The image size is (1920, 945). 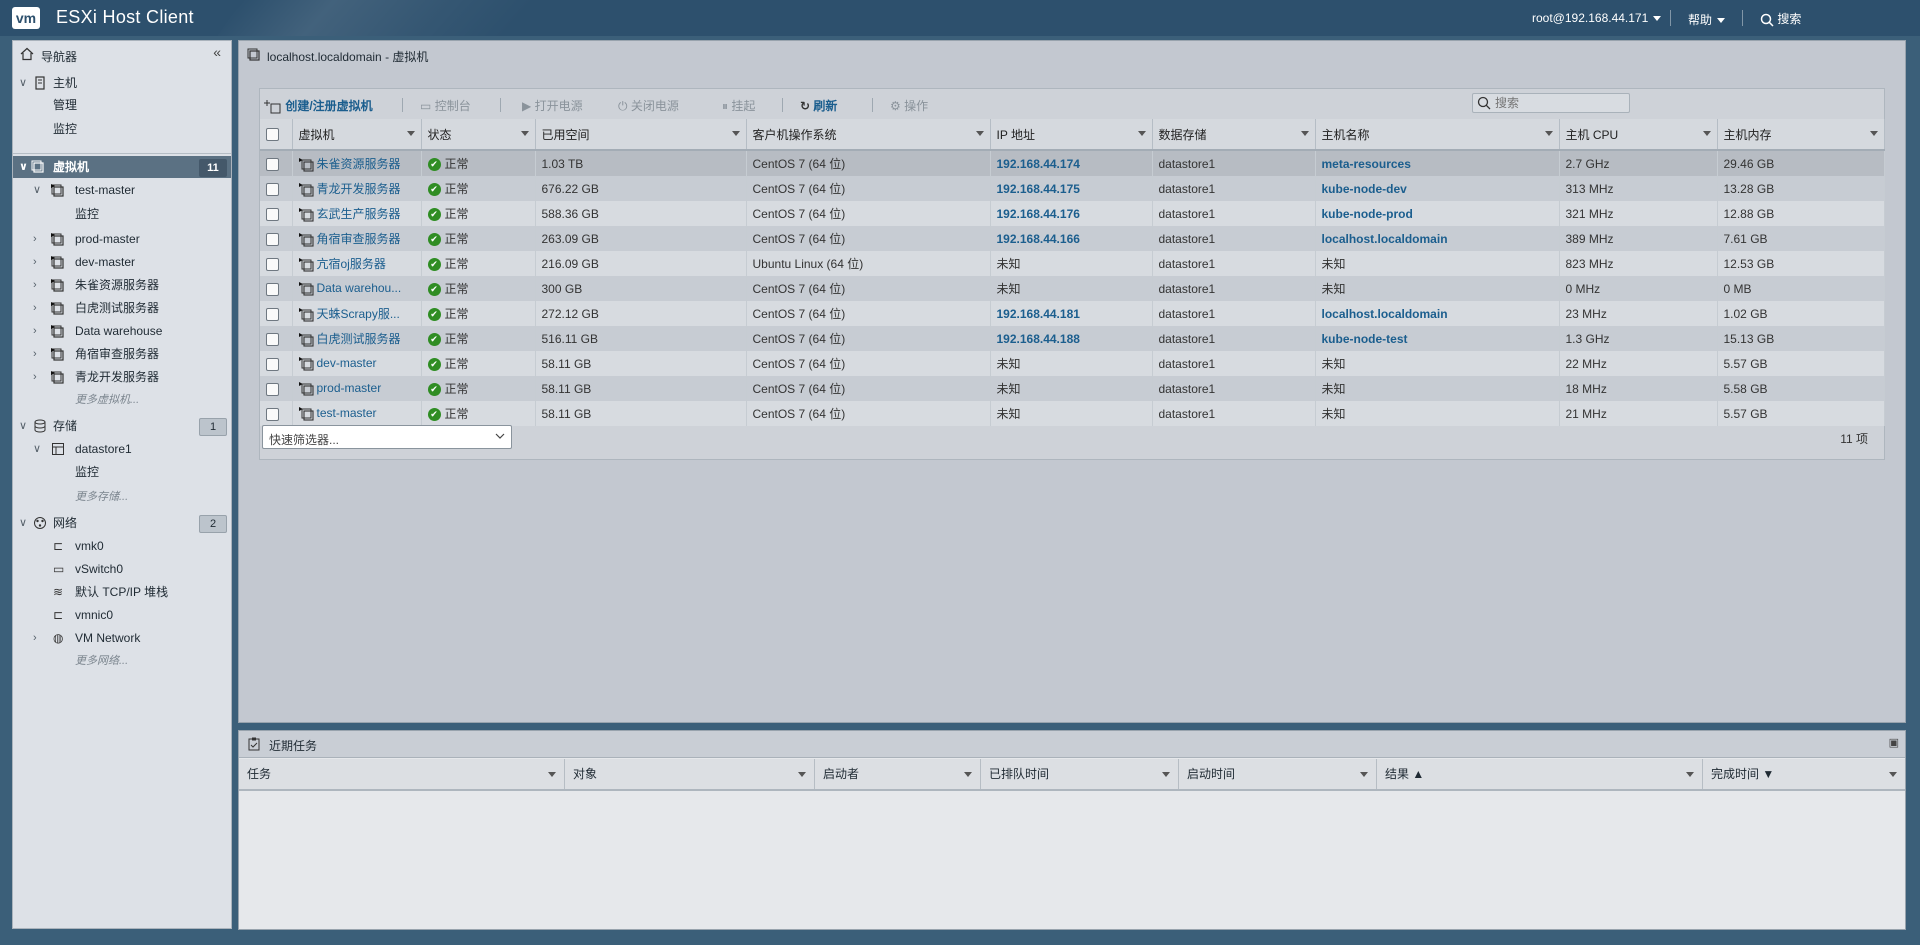 I want to click on nav-vm-item: › 朱雀资源服务器, so click(x=122, y=285).